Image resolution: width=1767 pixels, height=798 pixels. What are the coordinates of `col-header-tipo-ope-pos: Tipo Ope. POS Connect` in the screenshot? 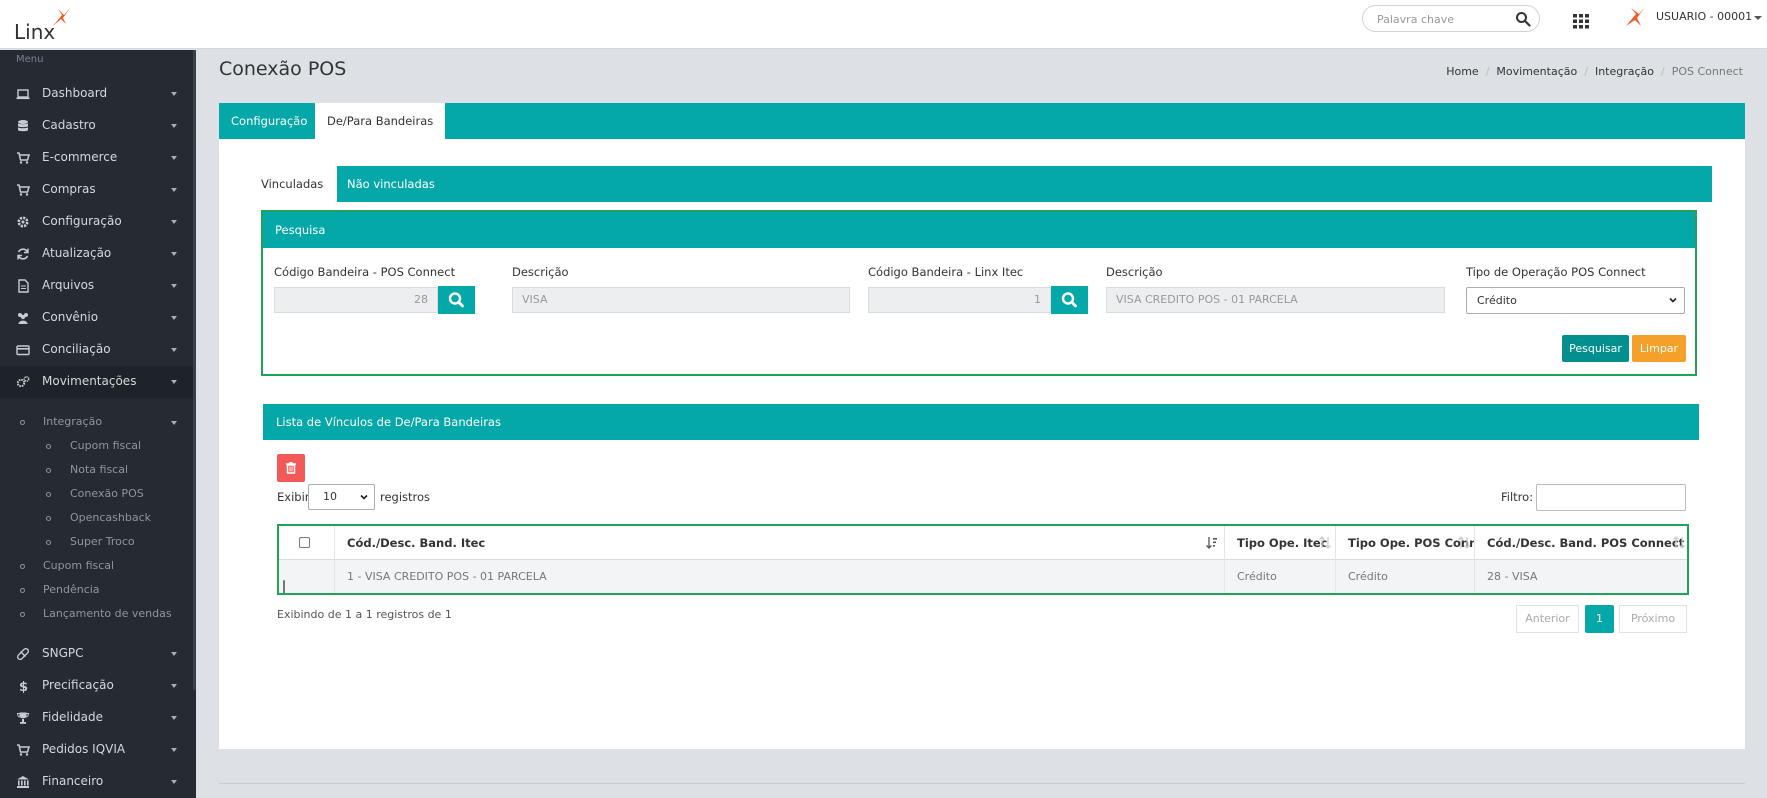 It's located at (1405, 543).